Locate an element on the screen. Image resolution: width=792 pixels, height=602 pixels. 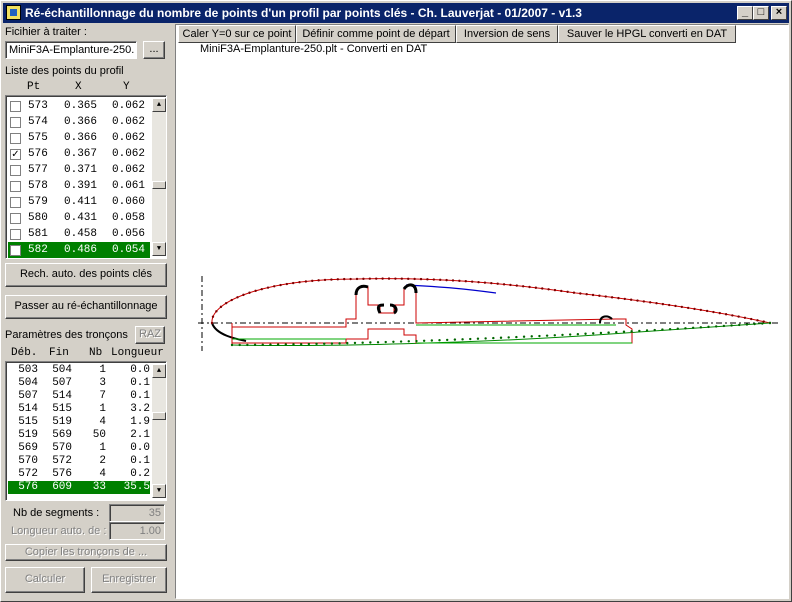
section-row: 507 514 7 0.1 is located at coordinates (79, 396).